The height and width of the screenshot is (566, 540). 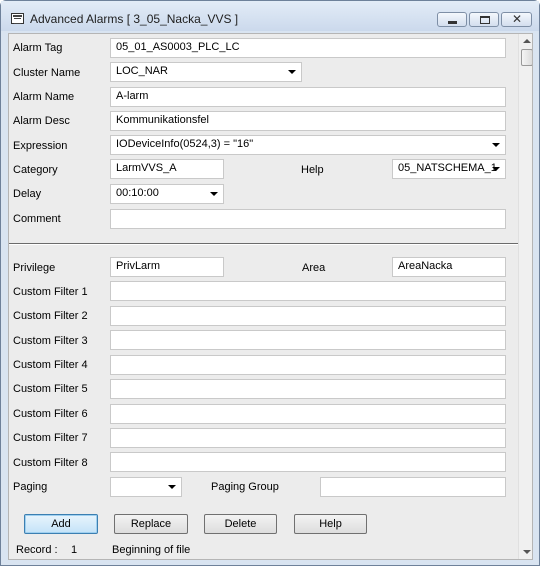 I want to click on alarm-tag-input: 05_01_AS0003_PLC_LC, so click(x=308, y=48).